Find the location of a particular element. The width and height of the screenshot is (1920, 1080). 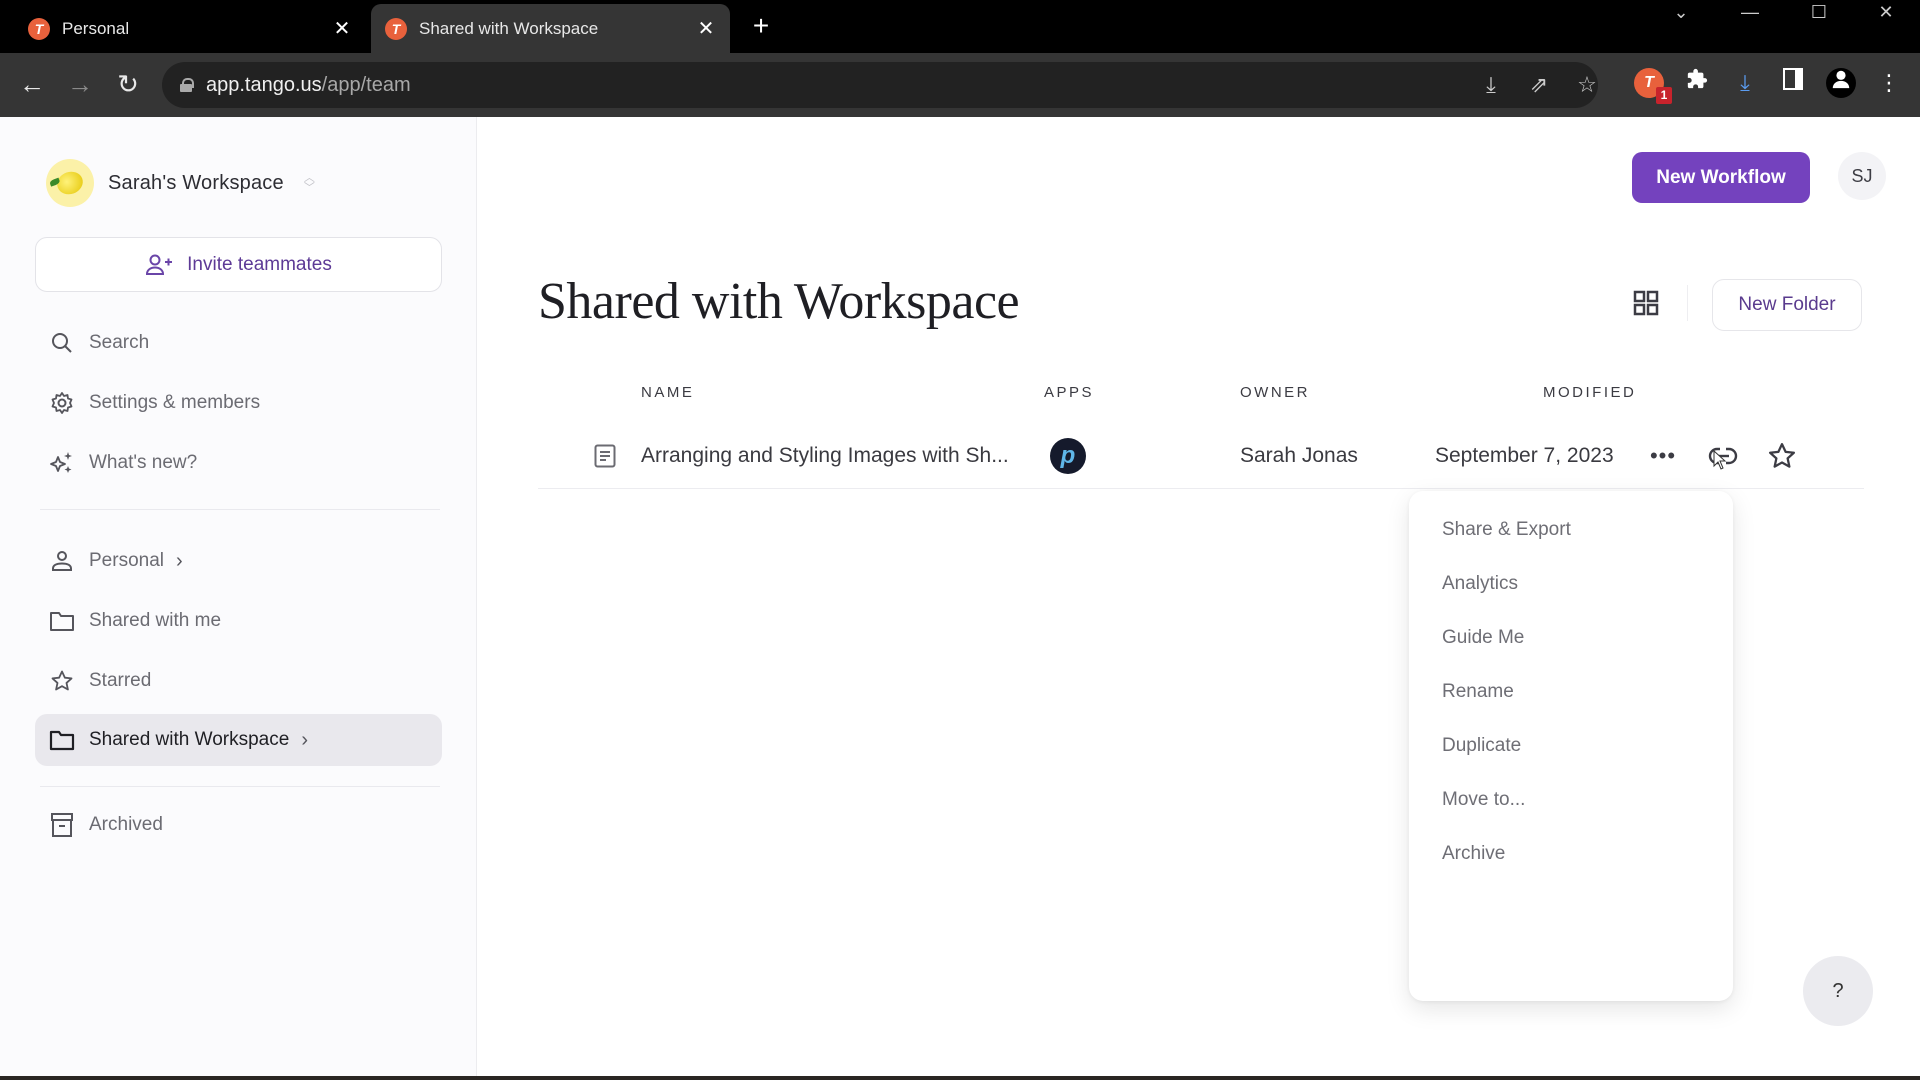

tab-search-chevron-icon: ⌄ is located at coordinates (1681, 12).